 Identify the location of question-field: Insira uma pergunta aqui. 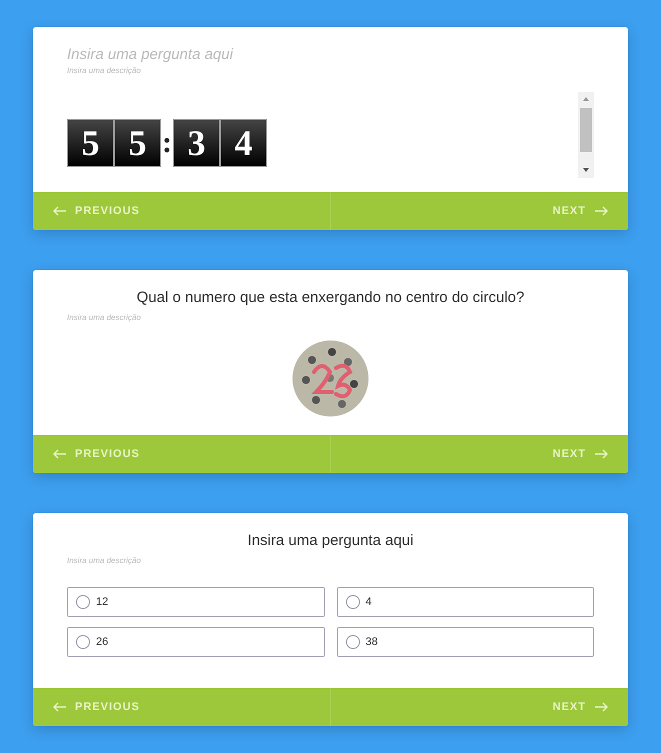
(157, 55).